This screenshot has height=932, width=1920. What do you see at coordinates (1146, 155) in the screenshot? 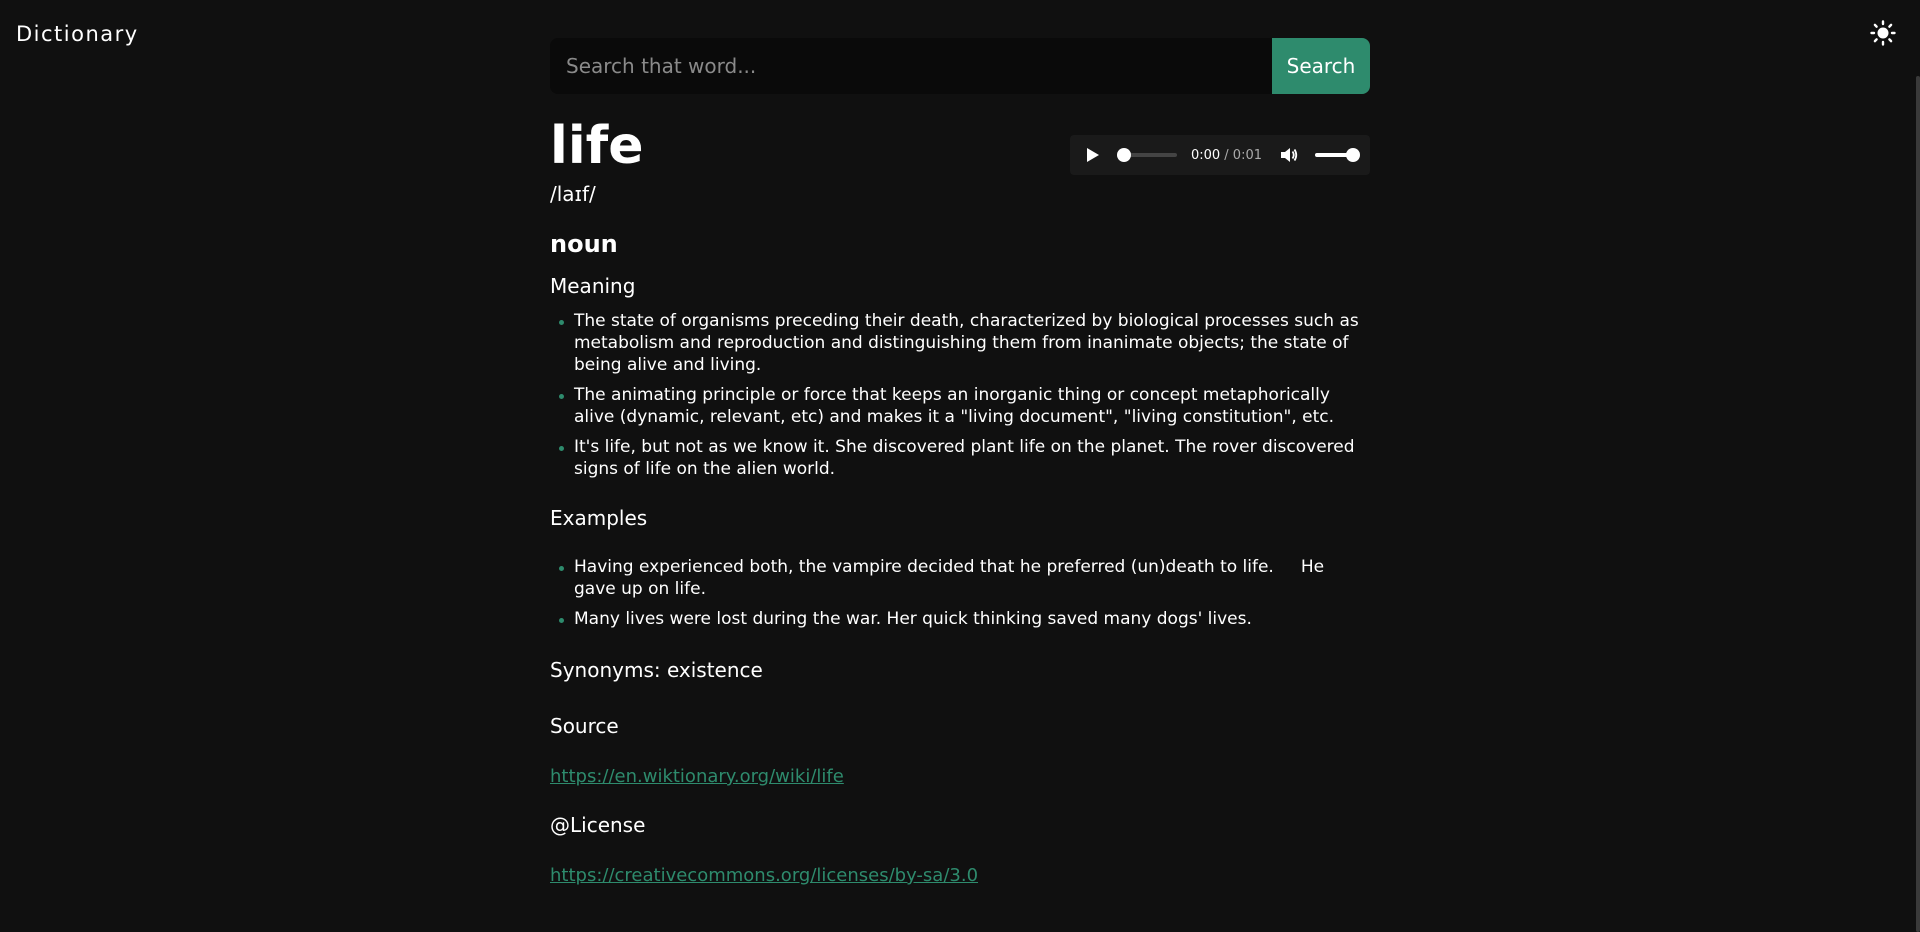
I see `audio-progress-slider` at bounding box center [1146, 155].